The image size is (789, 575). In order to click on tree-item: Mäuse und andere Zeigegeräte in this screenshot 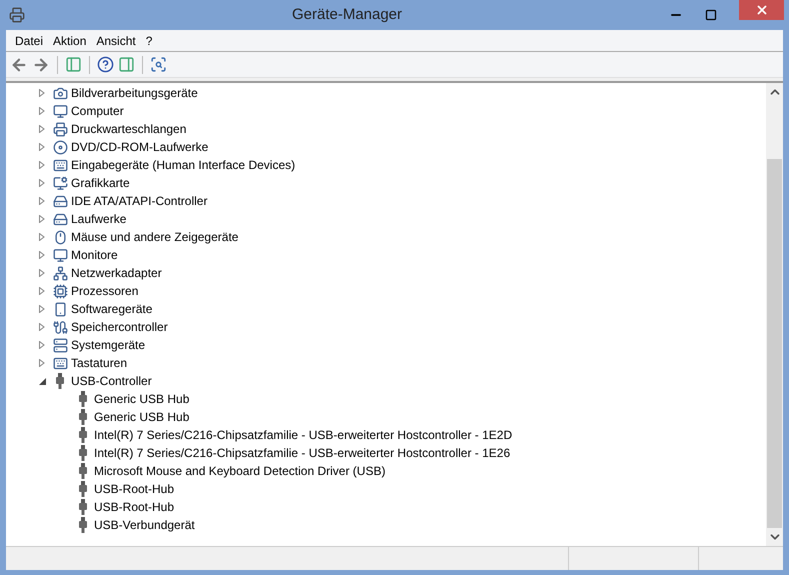, I will do `click(154, 237)`.